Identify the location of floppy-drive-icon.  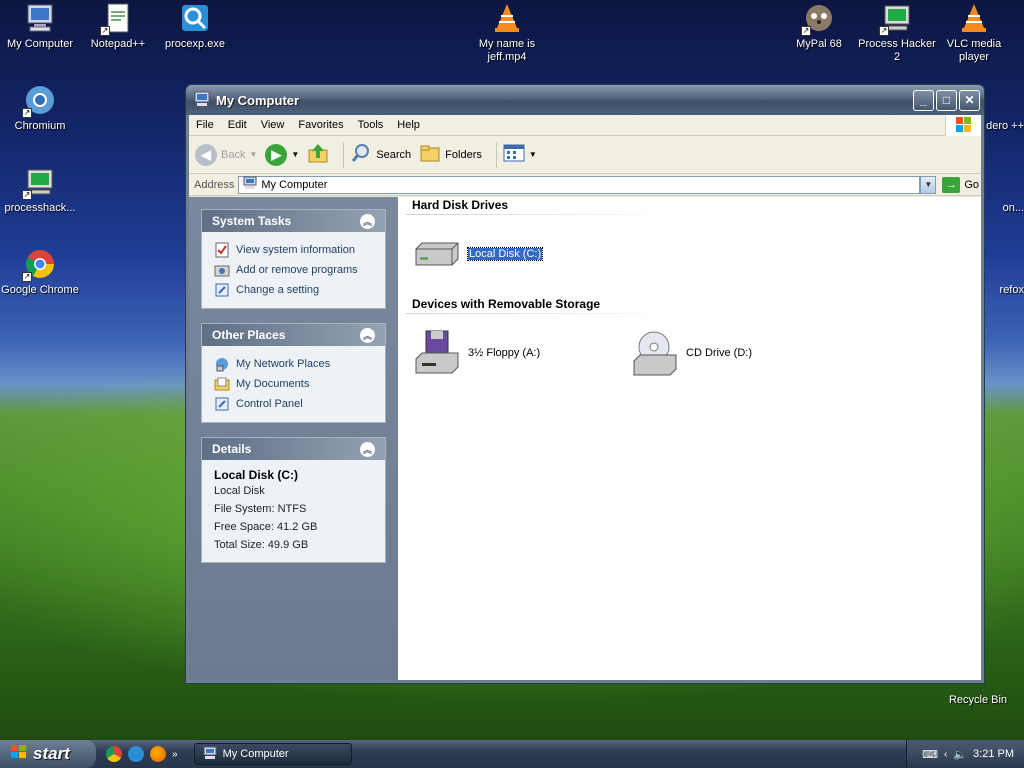
(437, 352).